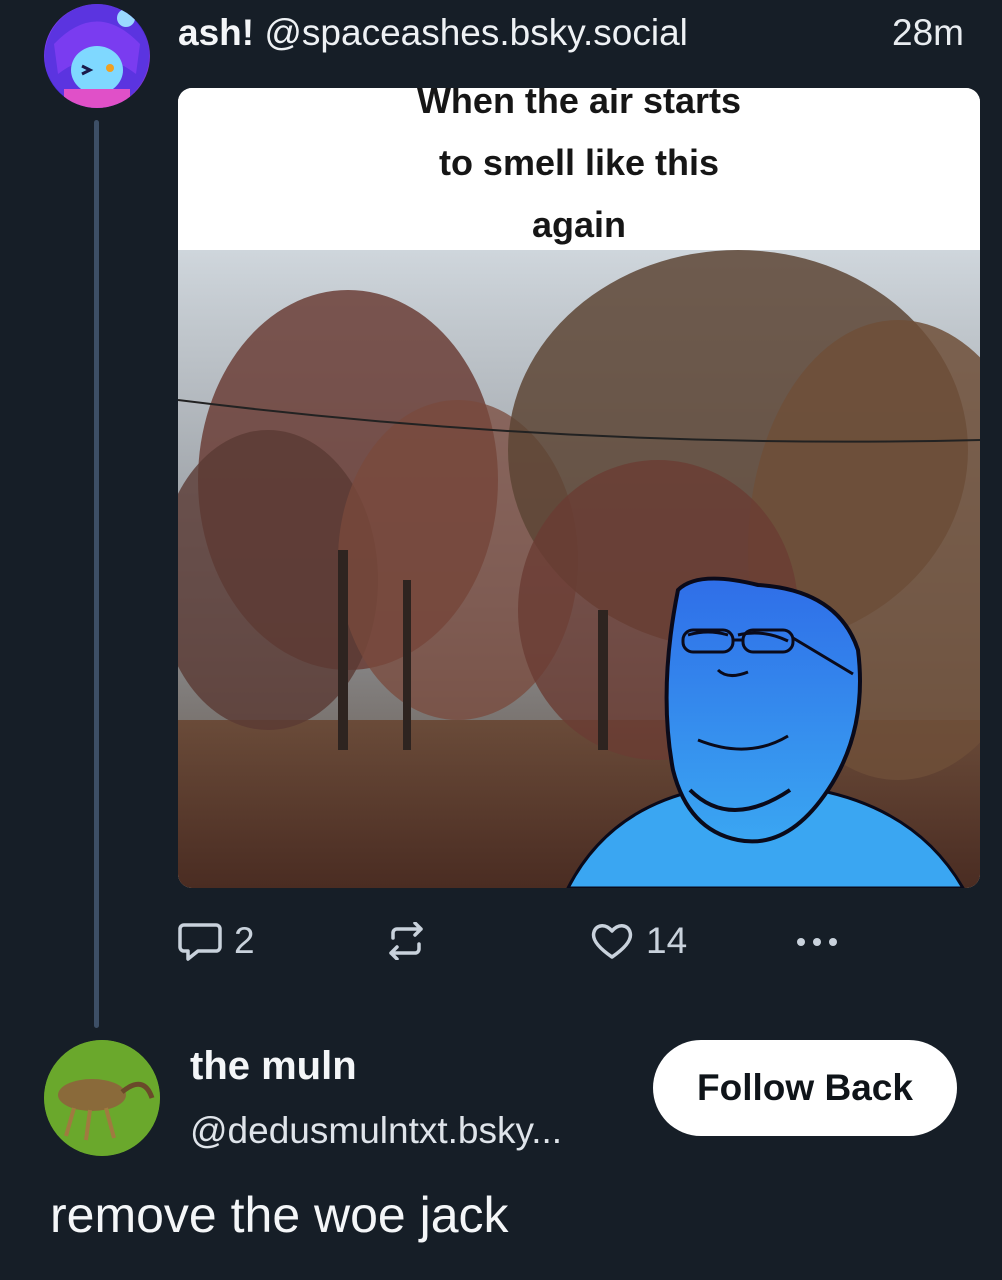 The height and width of the screenshot is (1280, 1002). I want to click on speech-bubble-icon, so click(200, 942).